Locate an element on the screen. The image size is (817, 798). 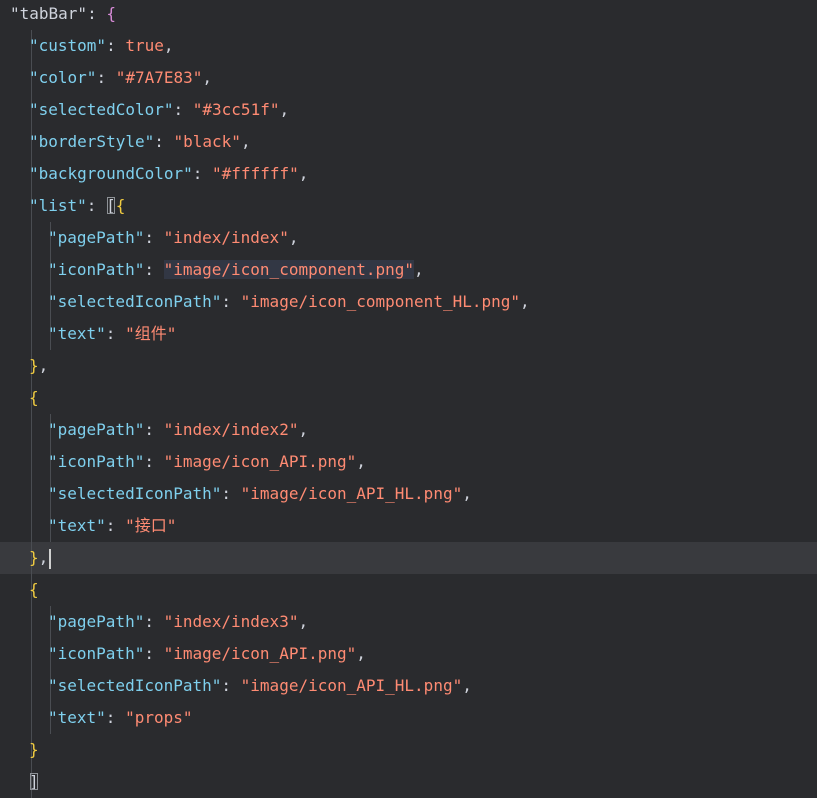
code-line: "pagePath": "index/index2", is located at coordinates (408, 430).